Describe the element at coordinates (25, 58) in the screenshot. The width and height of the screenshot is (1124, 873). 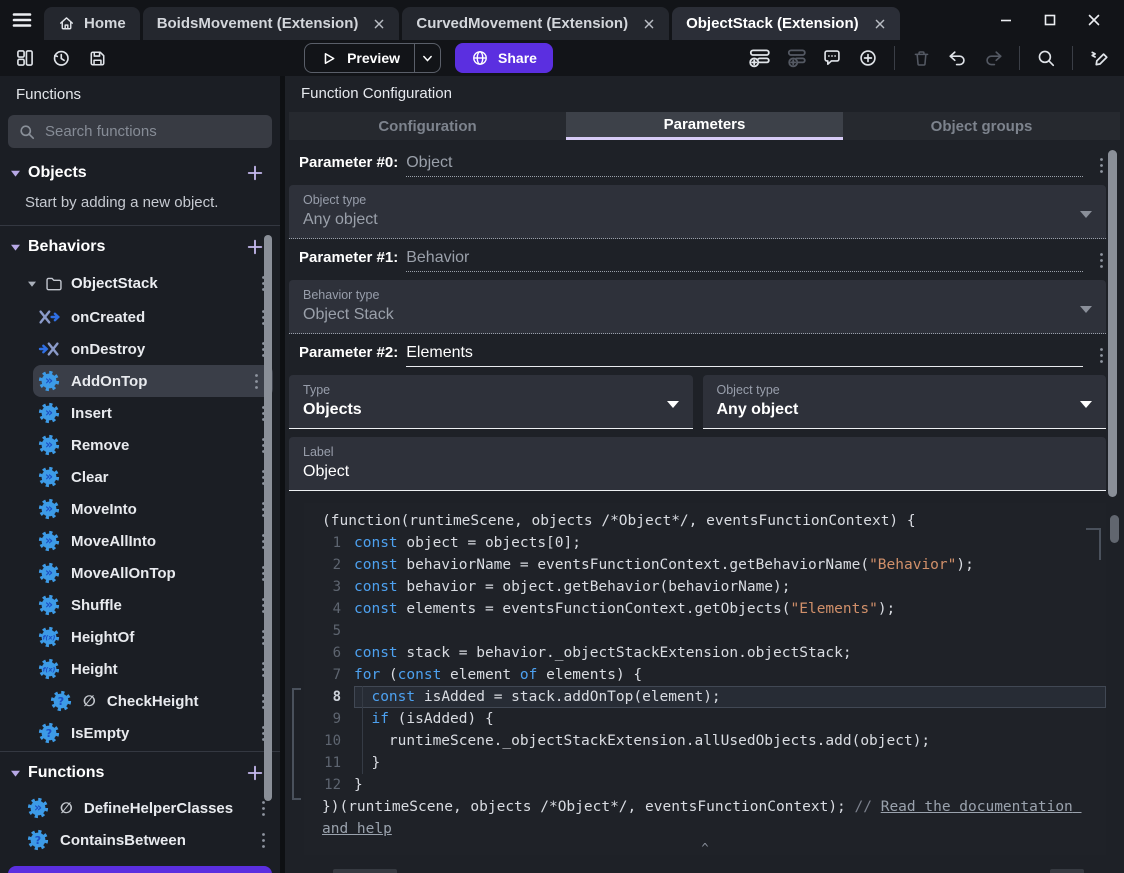
I see `panels-icon` at that location.